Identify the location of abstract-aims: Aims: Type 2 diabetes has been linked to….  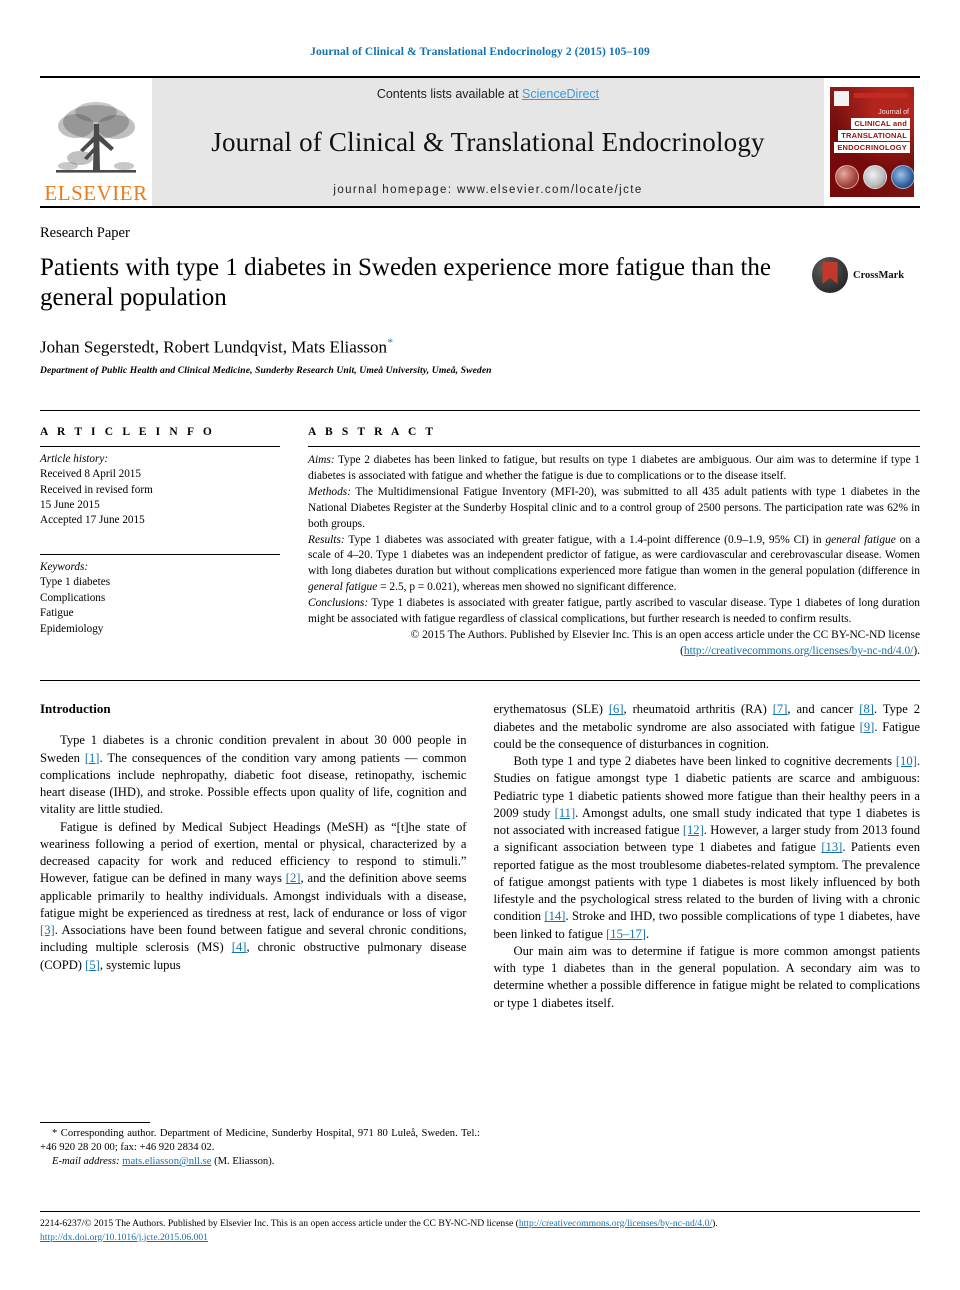
(614, 469).